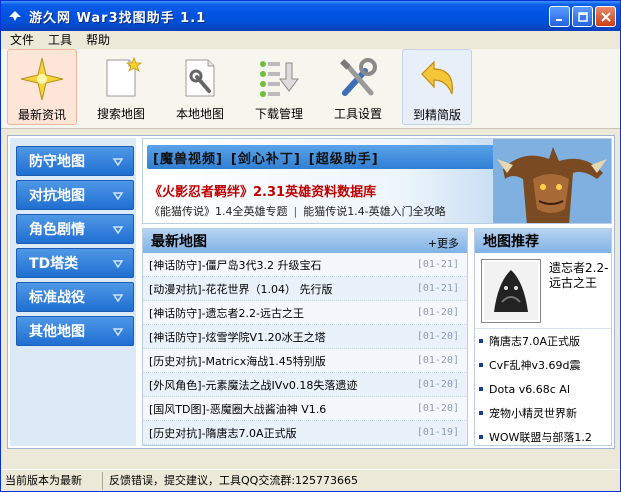 This screenshot has height=492, width=621. What do you see at coordinates (179, 242) in the screenshot?
I see `new-maps-title: 最新地图` at bounding box center [179, 242].